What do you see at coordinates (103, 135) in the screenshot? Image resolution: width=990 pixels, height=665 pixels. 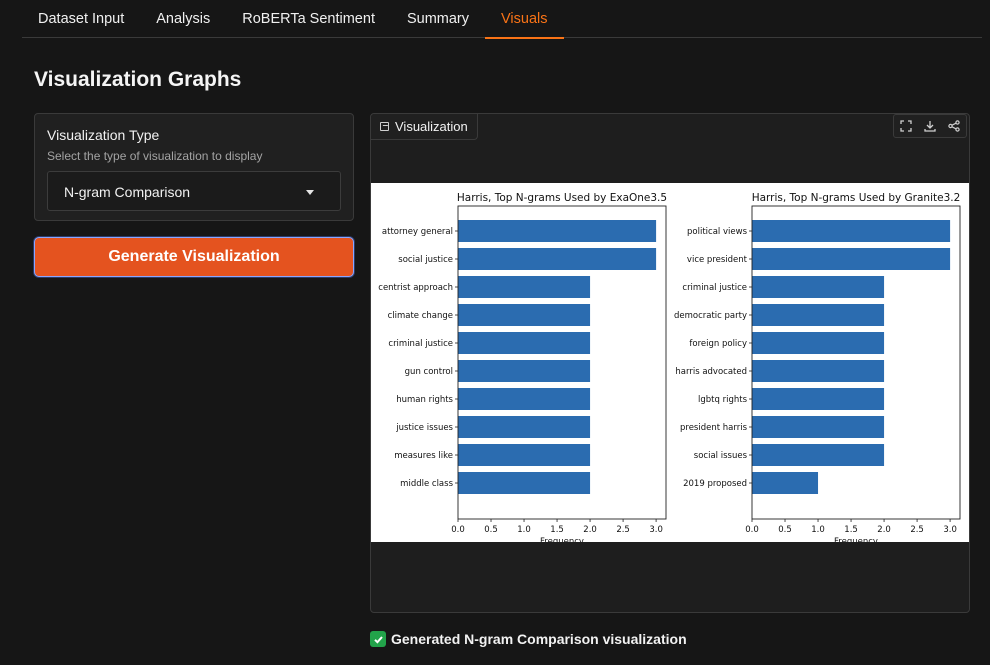 I see `visualization-type-label: Visualization Type` at bounding box center [103, 135].